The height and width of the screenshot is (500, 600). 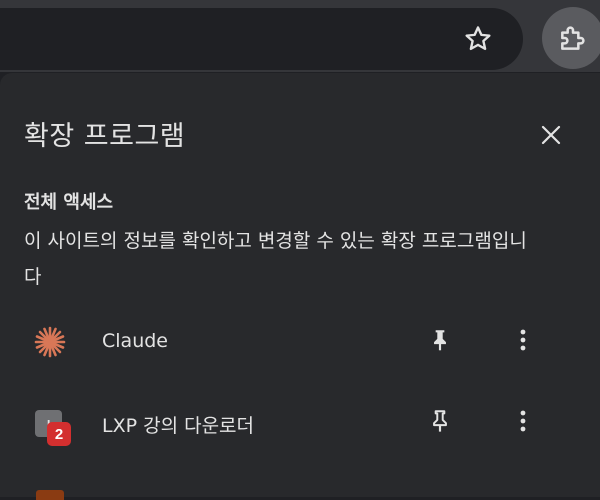 I want to click on extension-name: LXP 강의 다운로더, so click(x=178, y=426).